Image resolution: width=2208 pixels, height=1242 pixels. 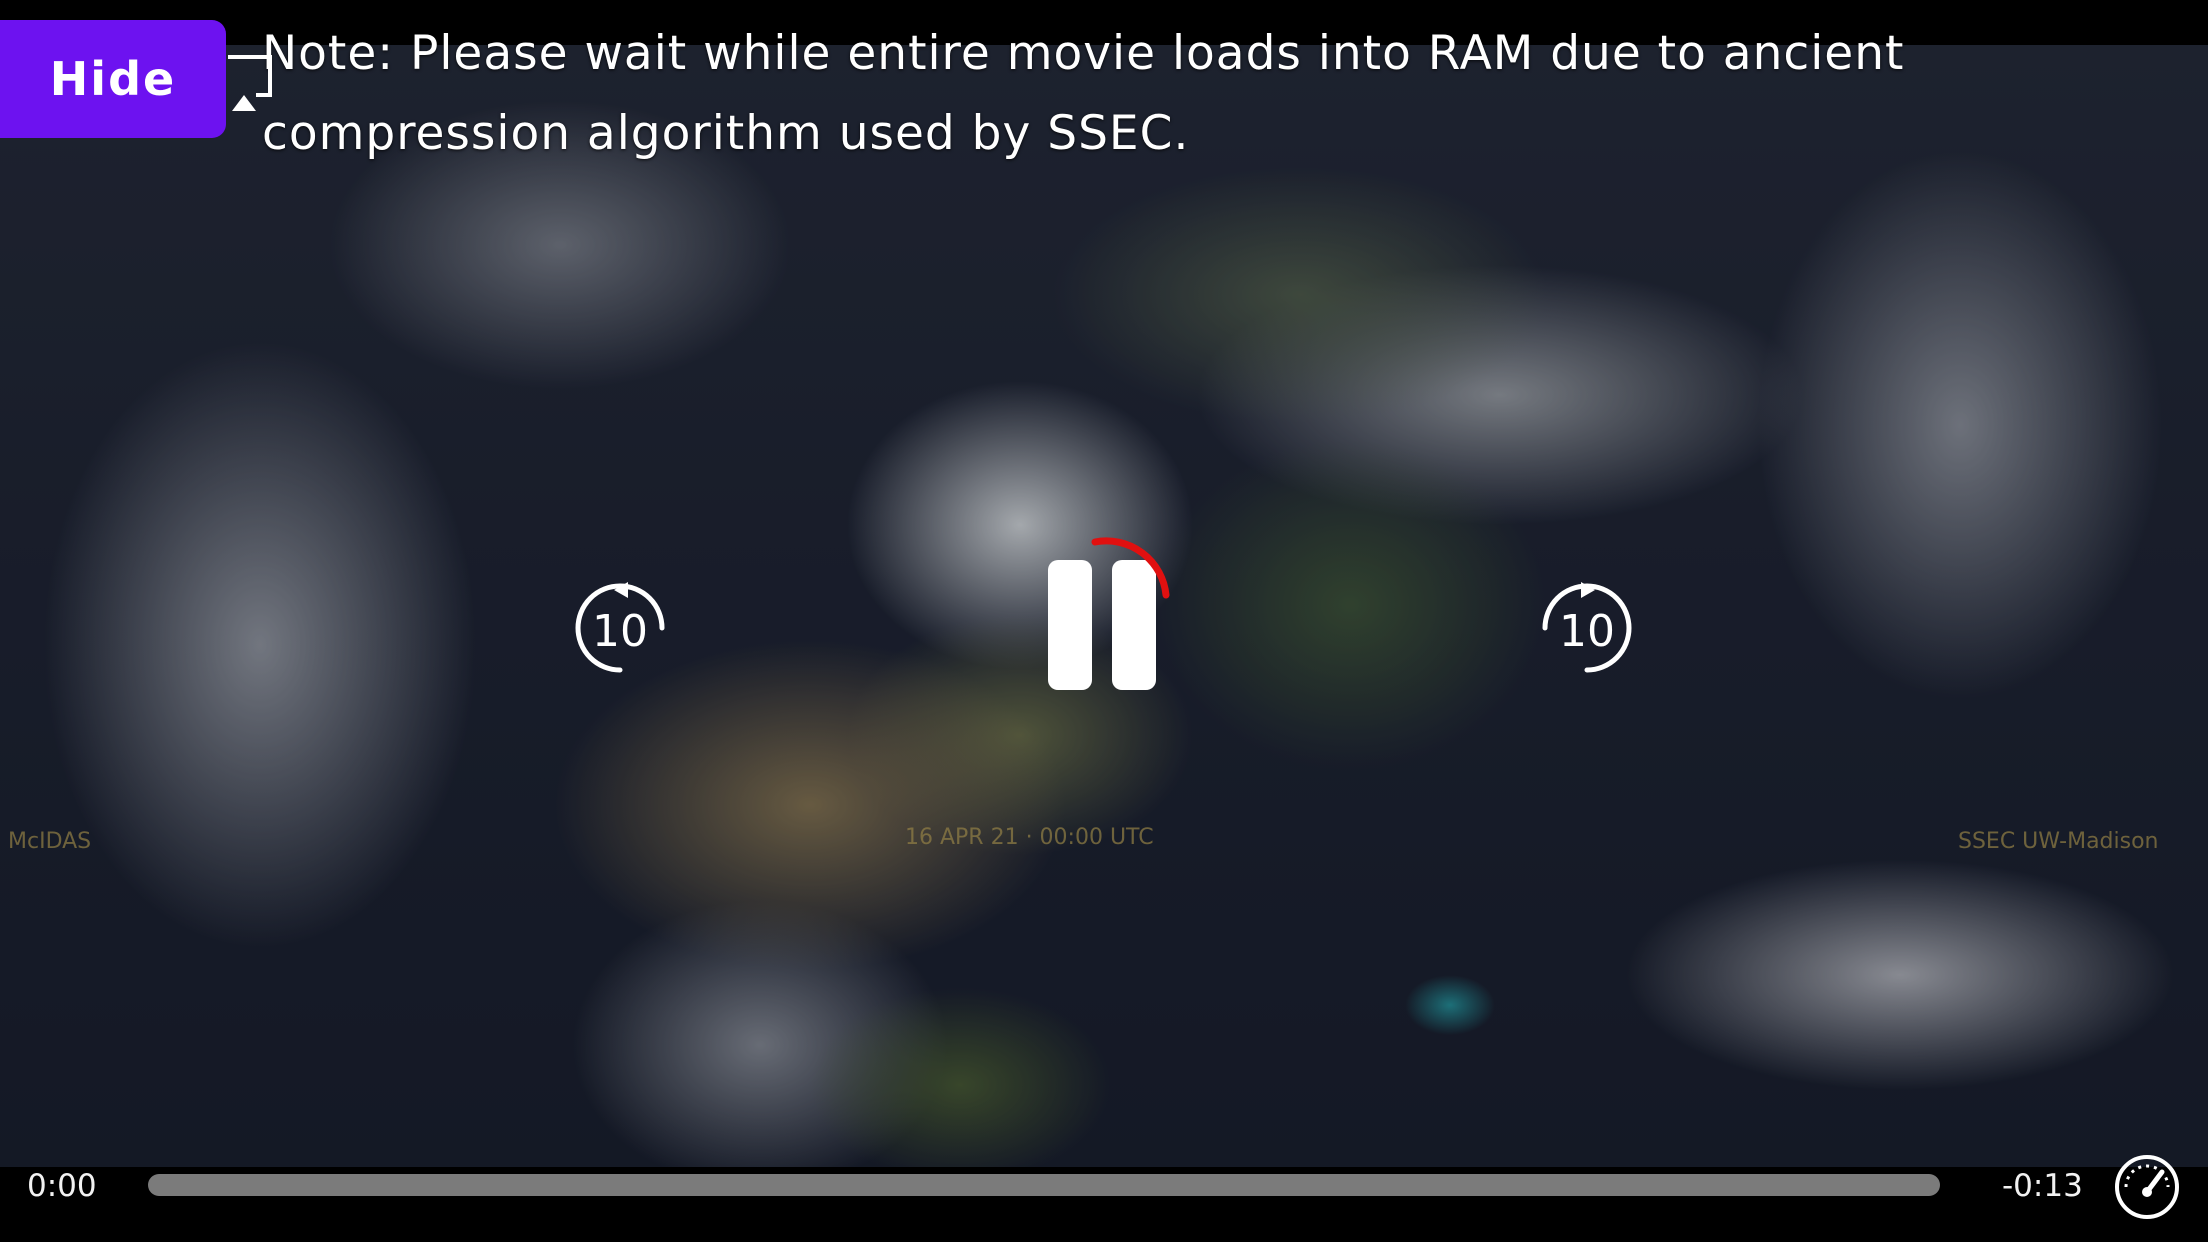 What do you see at coordinates (2058, 841) in the screenshot?
I see `video-watermark-right: SSEC UW-Madison` at bounding box center [2058, 841].